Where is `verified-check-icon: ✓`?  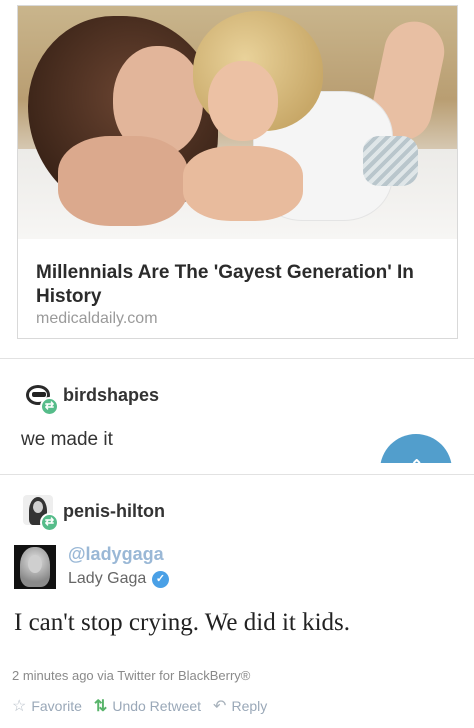
verified-check-icon: ✓ is located at coordinates (160, 579).